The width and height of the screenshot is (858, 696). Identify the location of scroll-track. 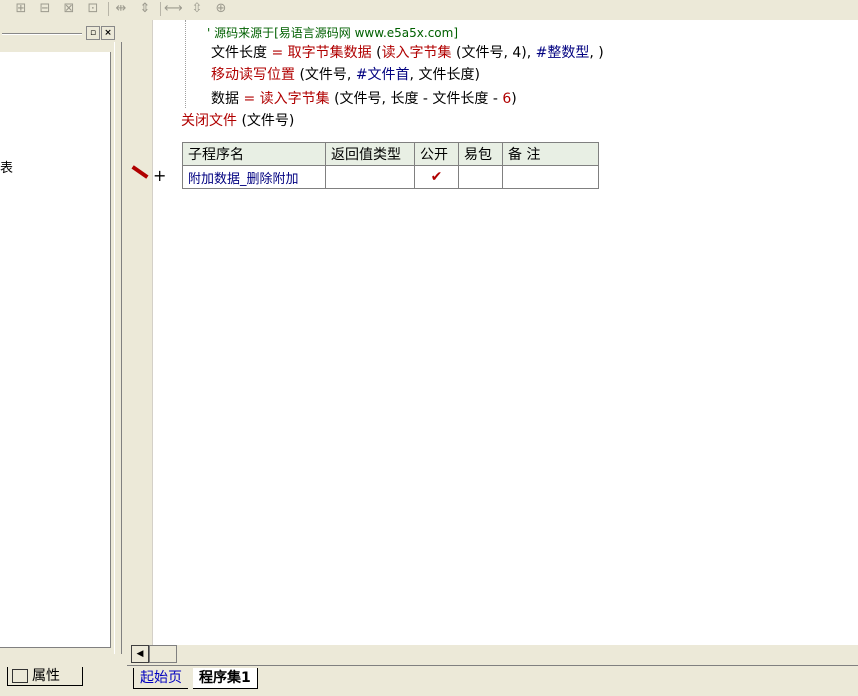
(163, 654).